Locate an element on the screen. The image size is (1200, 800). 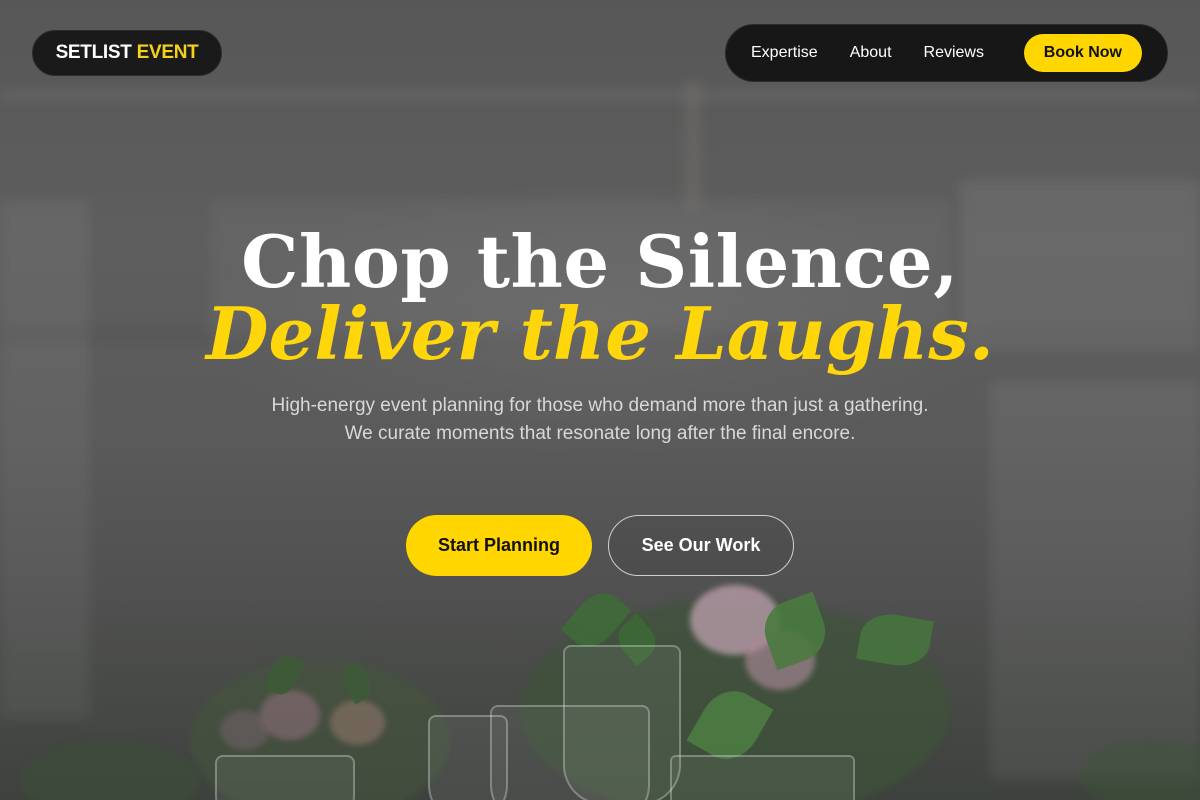
nav-link-reviews: Reviews is located at coordinates (954, 53).